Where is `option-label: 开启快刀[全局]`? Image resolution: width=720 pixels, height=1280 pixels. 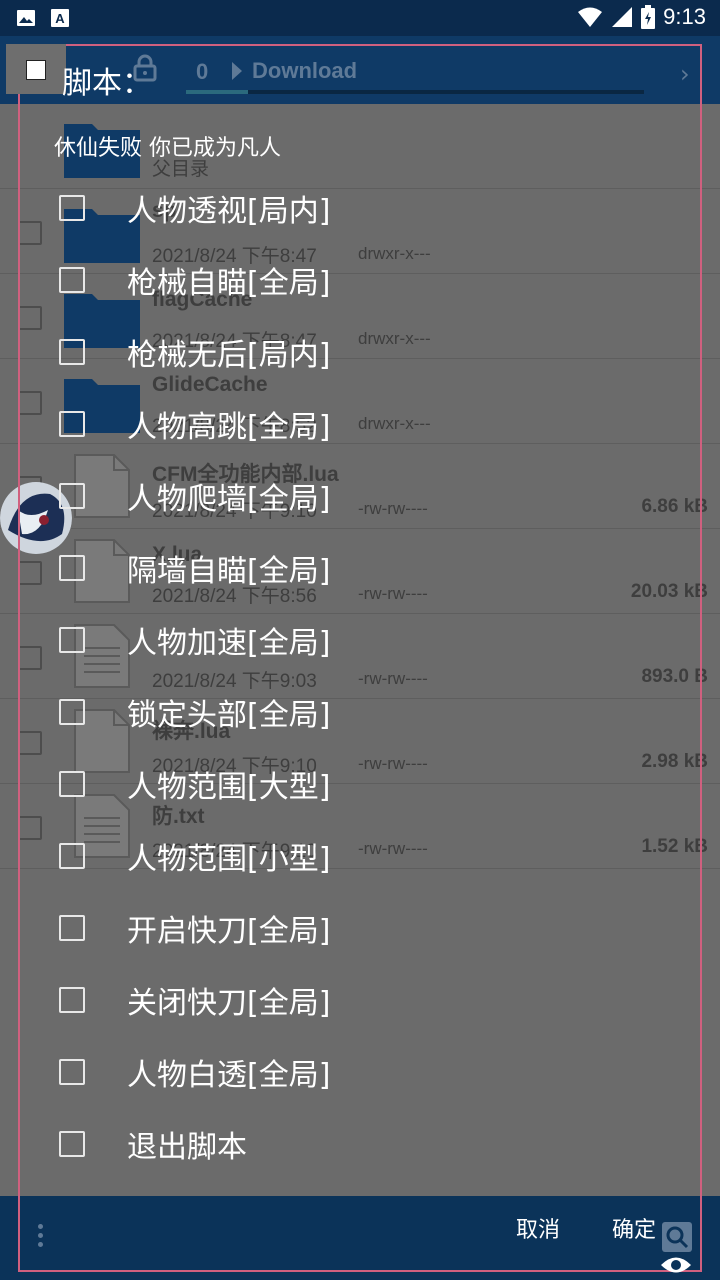 option-label: 开启快刀[全局] is located at coordinates (229, 931).